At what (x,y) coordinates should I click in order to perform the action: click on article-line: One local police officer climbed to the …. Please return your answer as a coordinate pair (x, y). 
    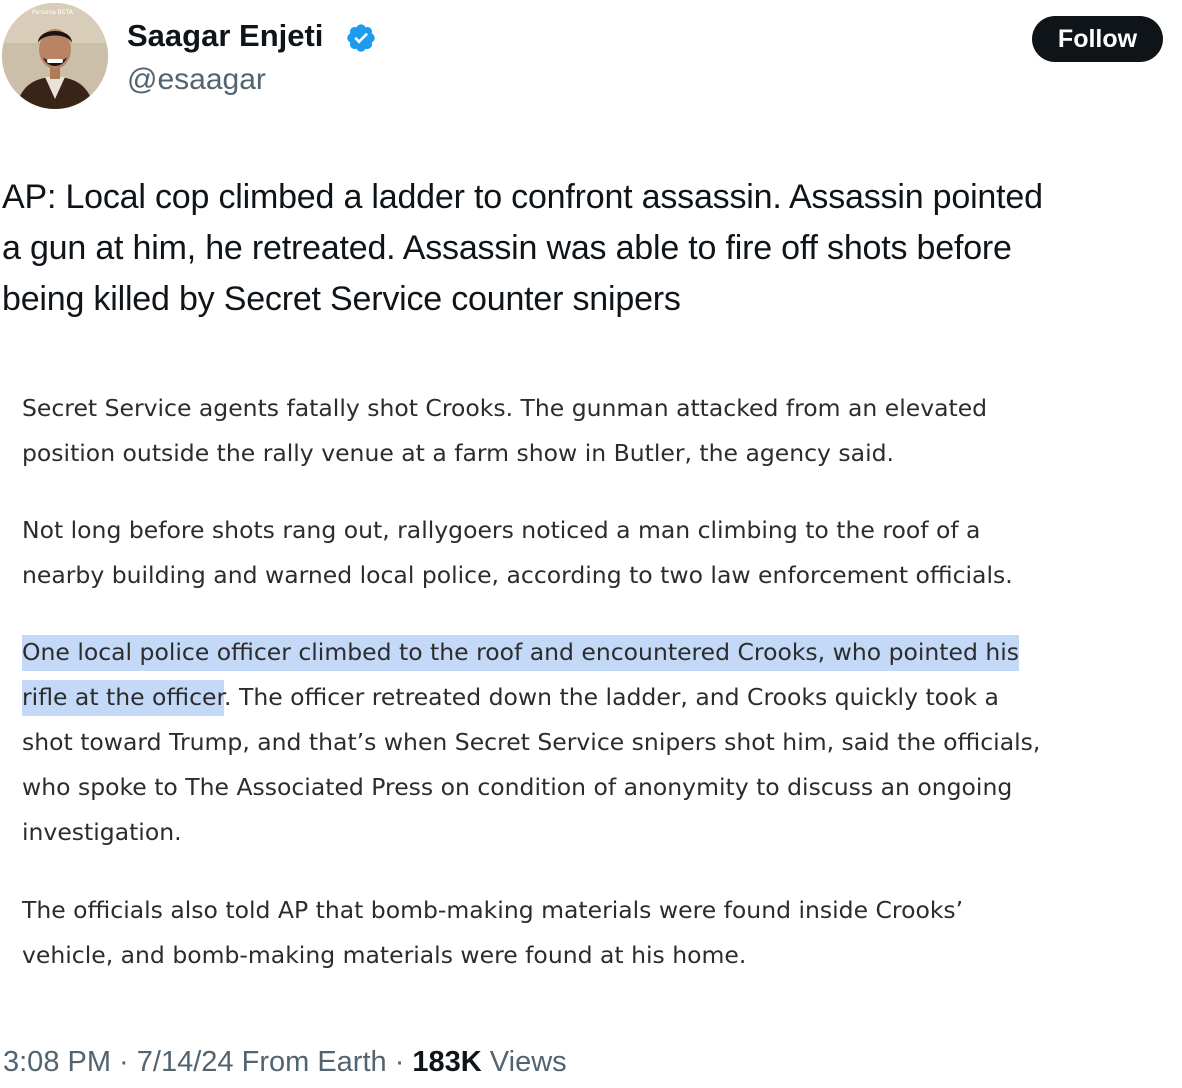
    Looking at the image, I should click on (597, 652).